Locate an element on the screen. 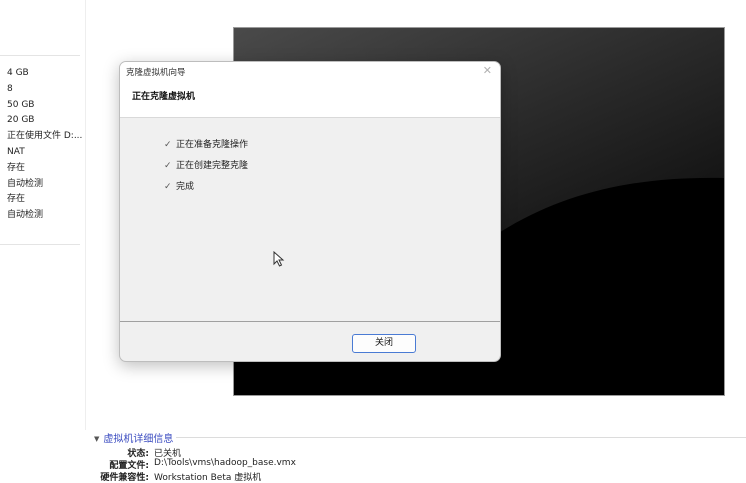  hardware-compat-label: 硬件兼容性: is located at coordinates (124, 478).